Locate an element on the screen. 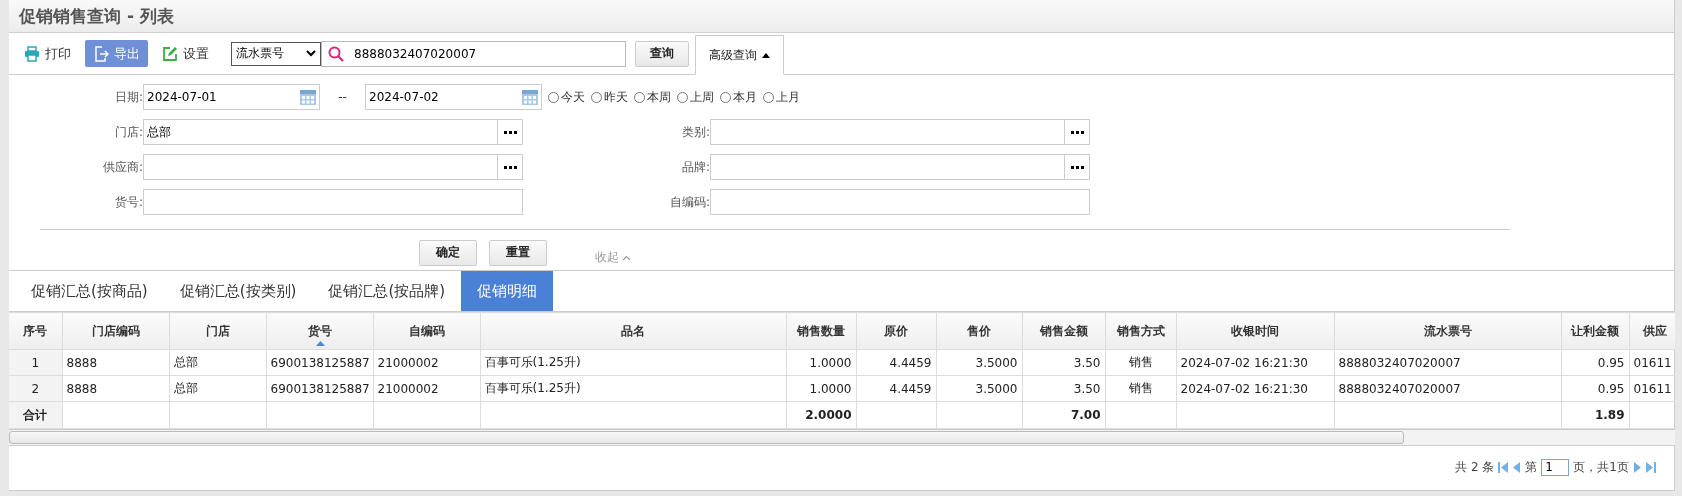  scrollbar-thumb is located at coordinates (706, 437).